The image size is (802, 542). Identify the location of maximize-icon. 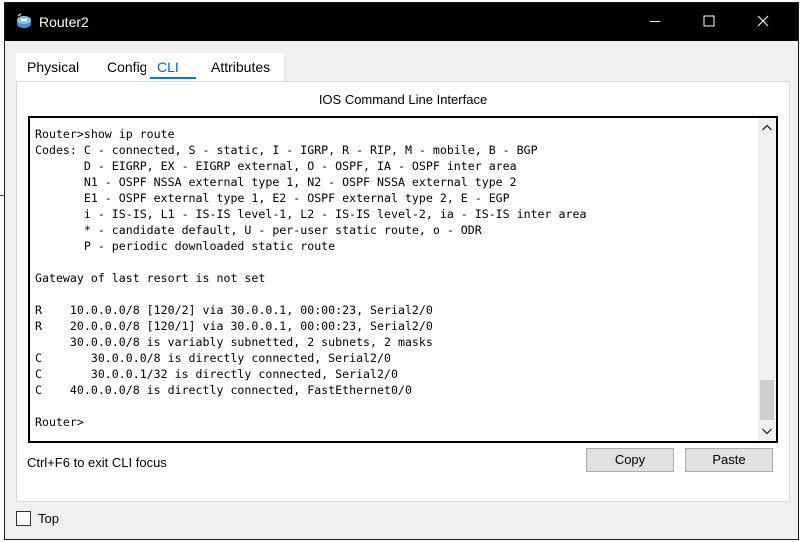
(709, 22).